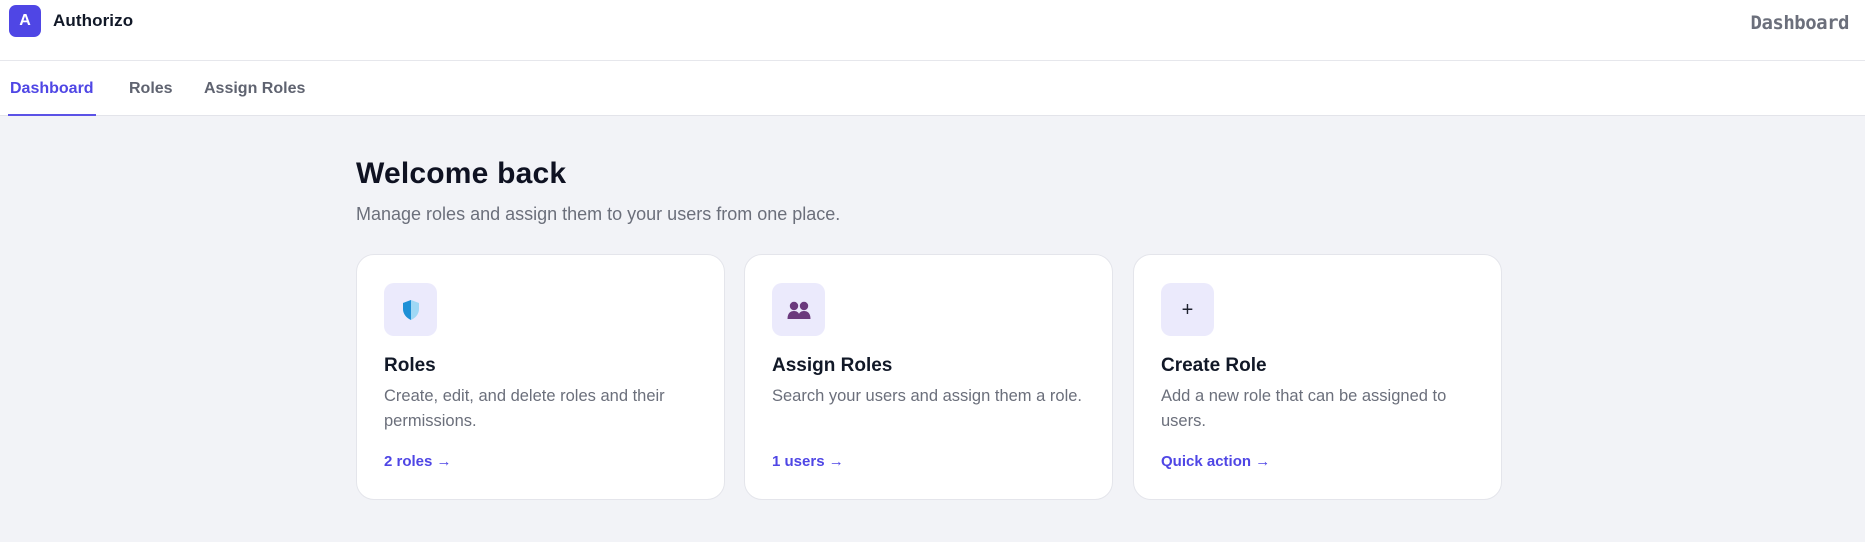  What do you see at coordinates (1187, 309) in the screenshot?
I see `plus-icon: +` at bounding box center [1187, 309].